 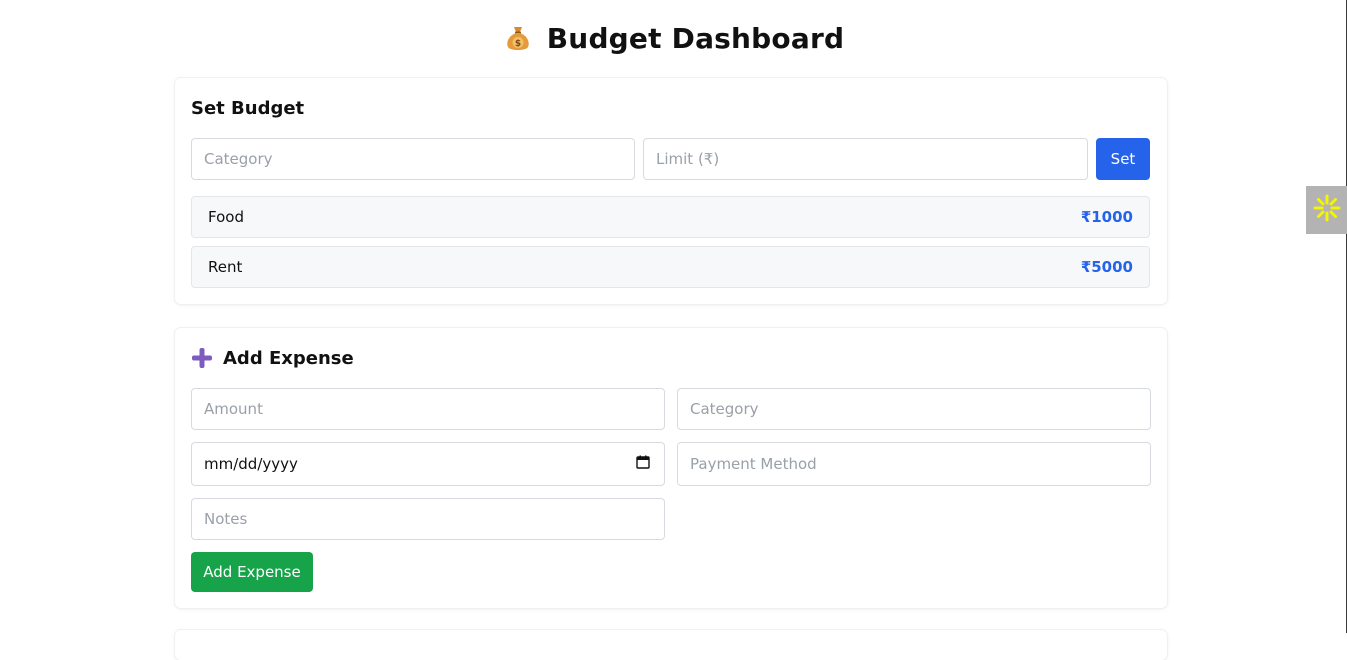 What do you see at coordinates (226, 217) in the screenshot?
I see `budget-name: Food` at bounding box center [226, 217].